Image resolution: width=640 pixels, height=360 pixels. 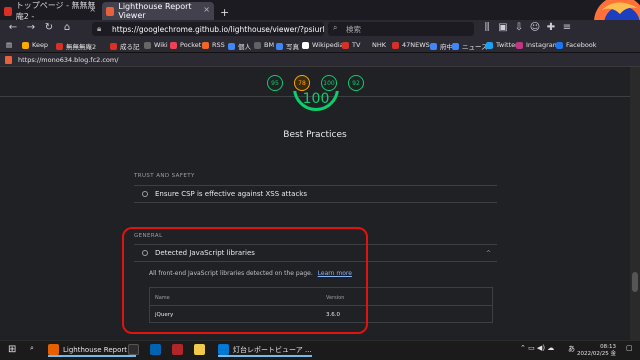 I want to click on bookmark-item: 個人, so click(x=239, y=46).